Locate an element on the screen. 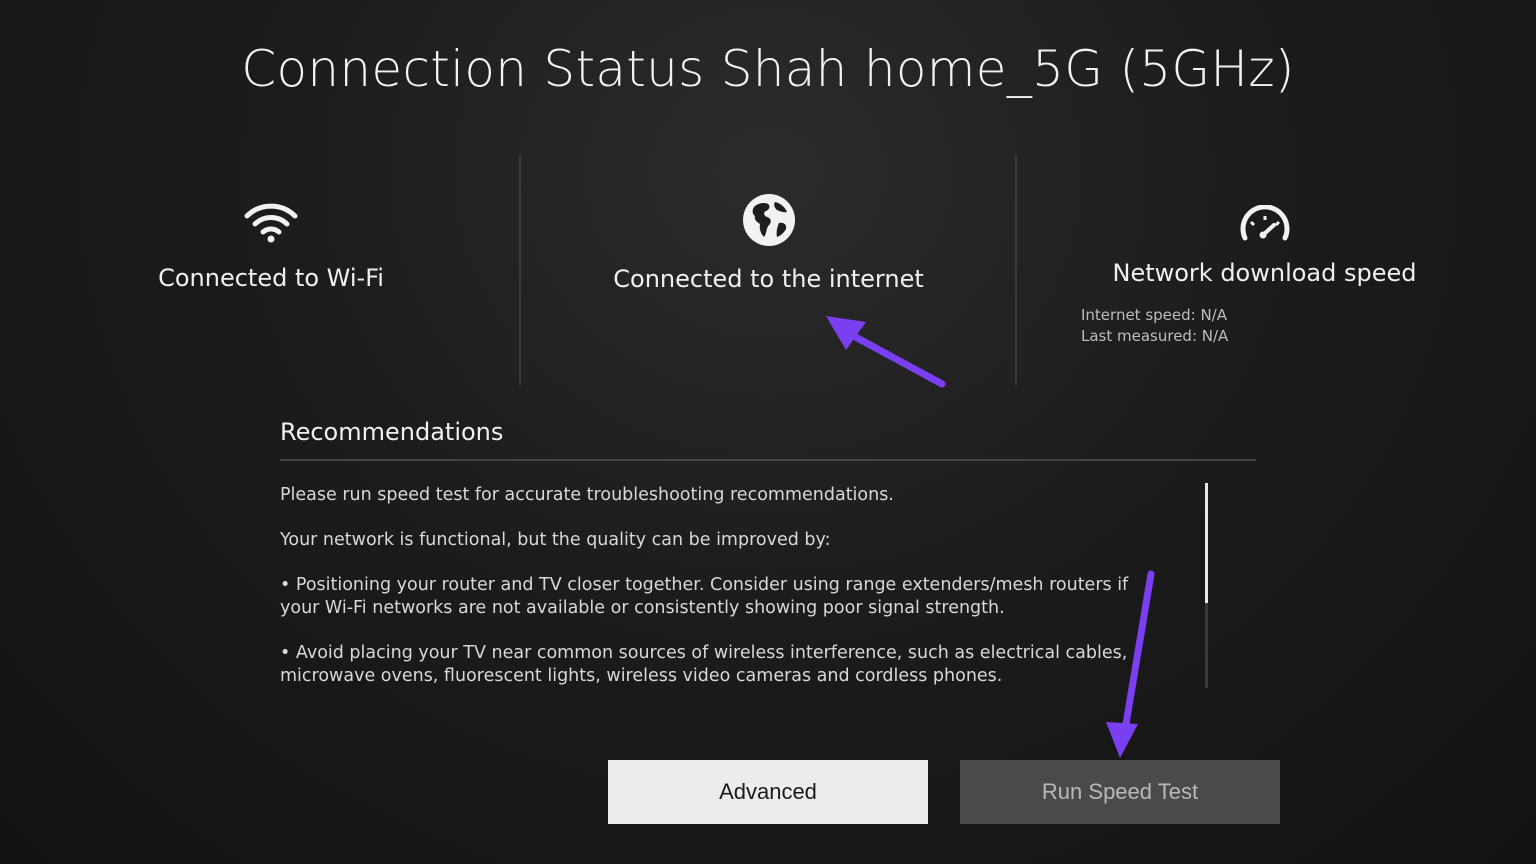 The image size is (1536, 864). last-measured-value: Last measured: N/A is located at coordinates (1155, 336).